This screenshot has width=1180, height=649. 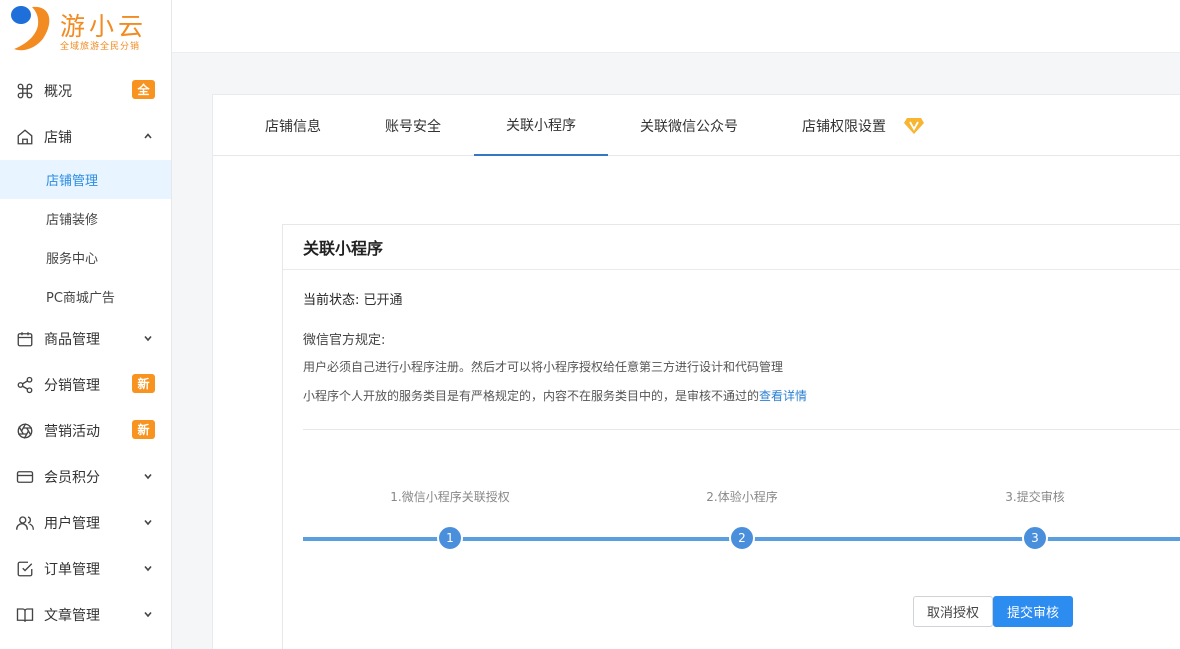 I want to click on step-label-1: 1.微信小程序关联授权, so click(x=450, y=497).